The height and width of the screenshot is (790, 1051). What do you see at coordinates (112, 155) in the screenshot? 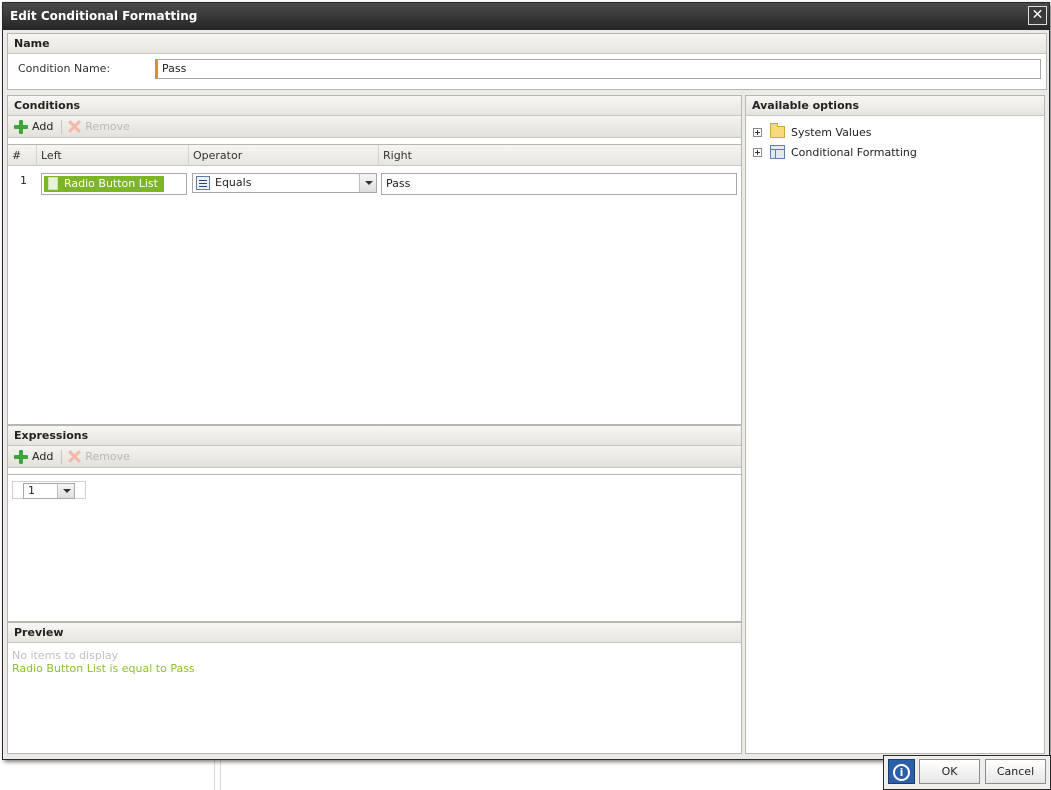
I see `column-header-left: Left` at bounding box center [112, 155].